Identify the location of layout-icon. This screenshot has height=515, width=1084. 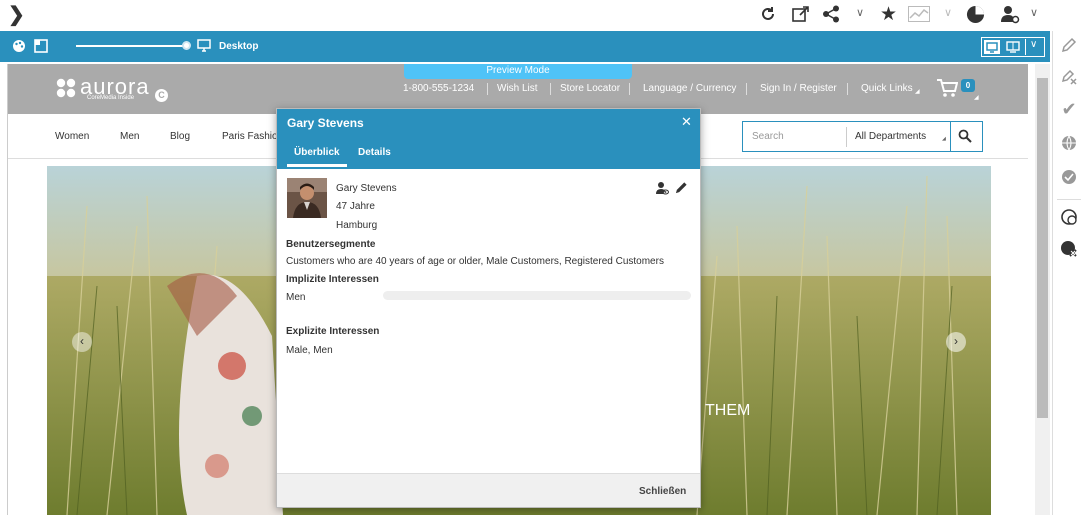
(41, 47).